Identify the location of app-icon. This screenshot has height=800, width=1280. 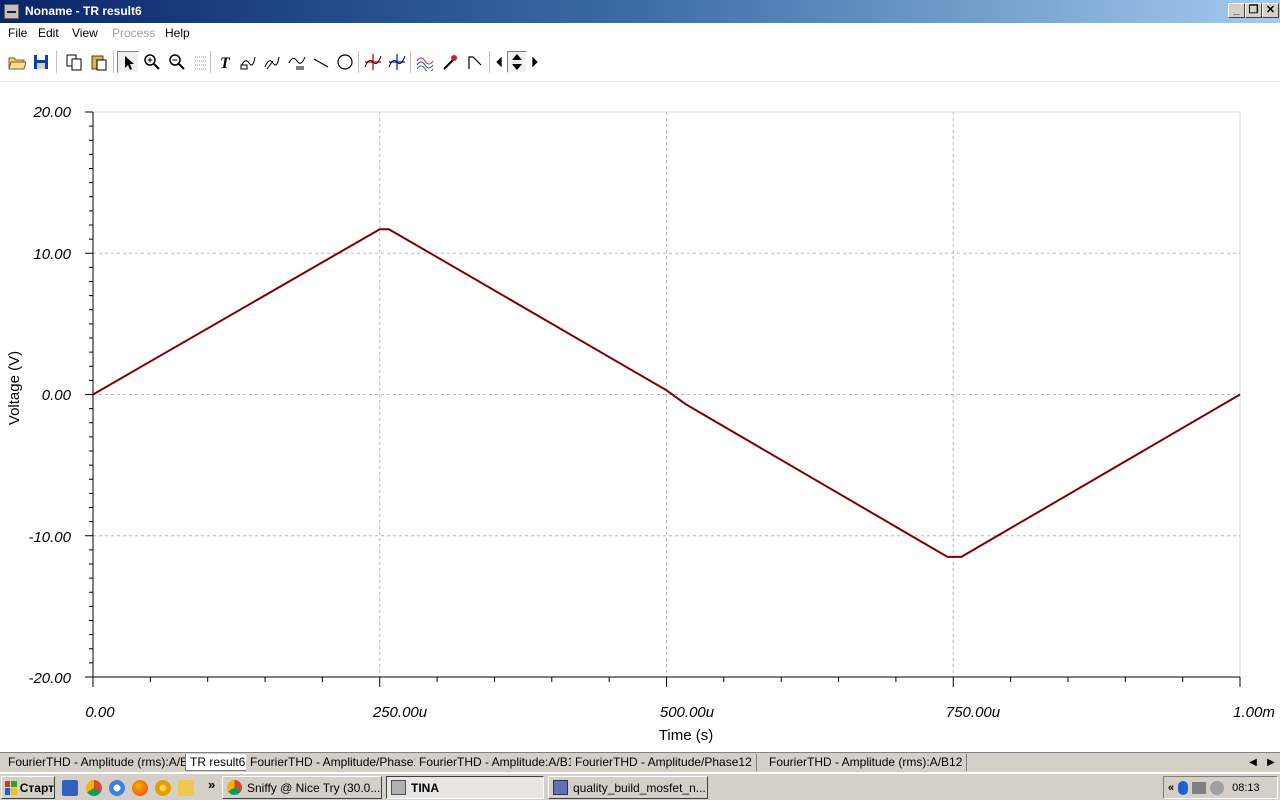
(11, 11).